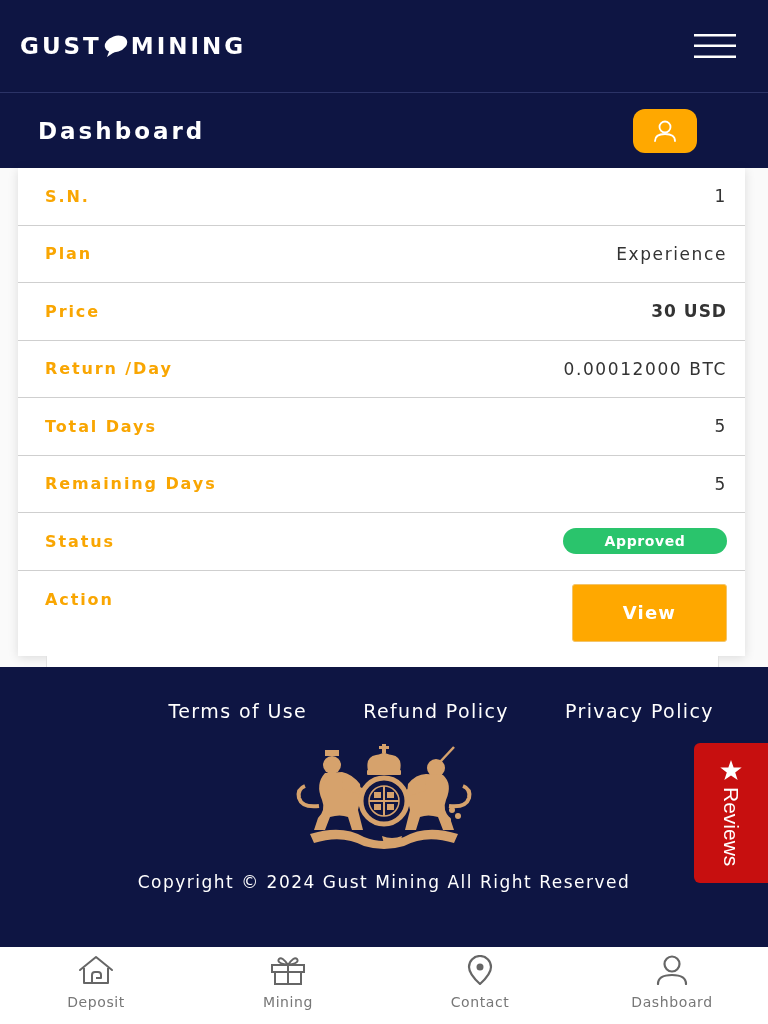  What do you see at coordinates (288, 985) in the screenshot?
I see `bottom-nav-item: Mining` at bounding box center [288, 985].